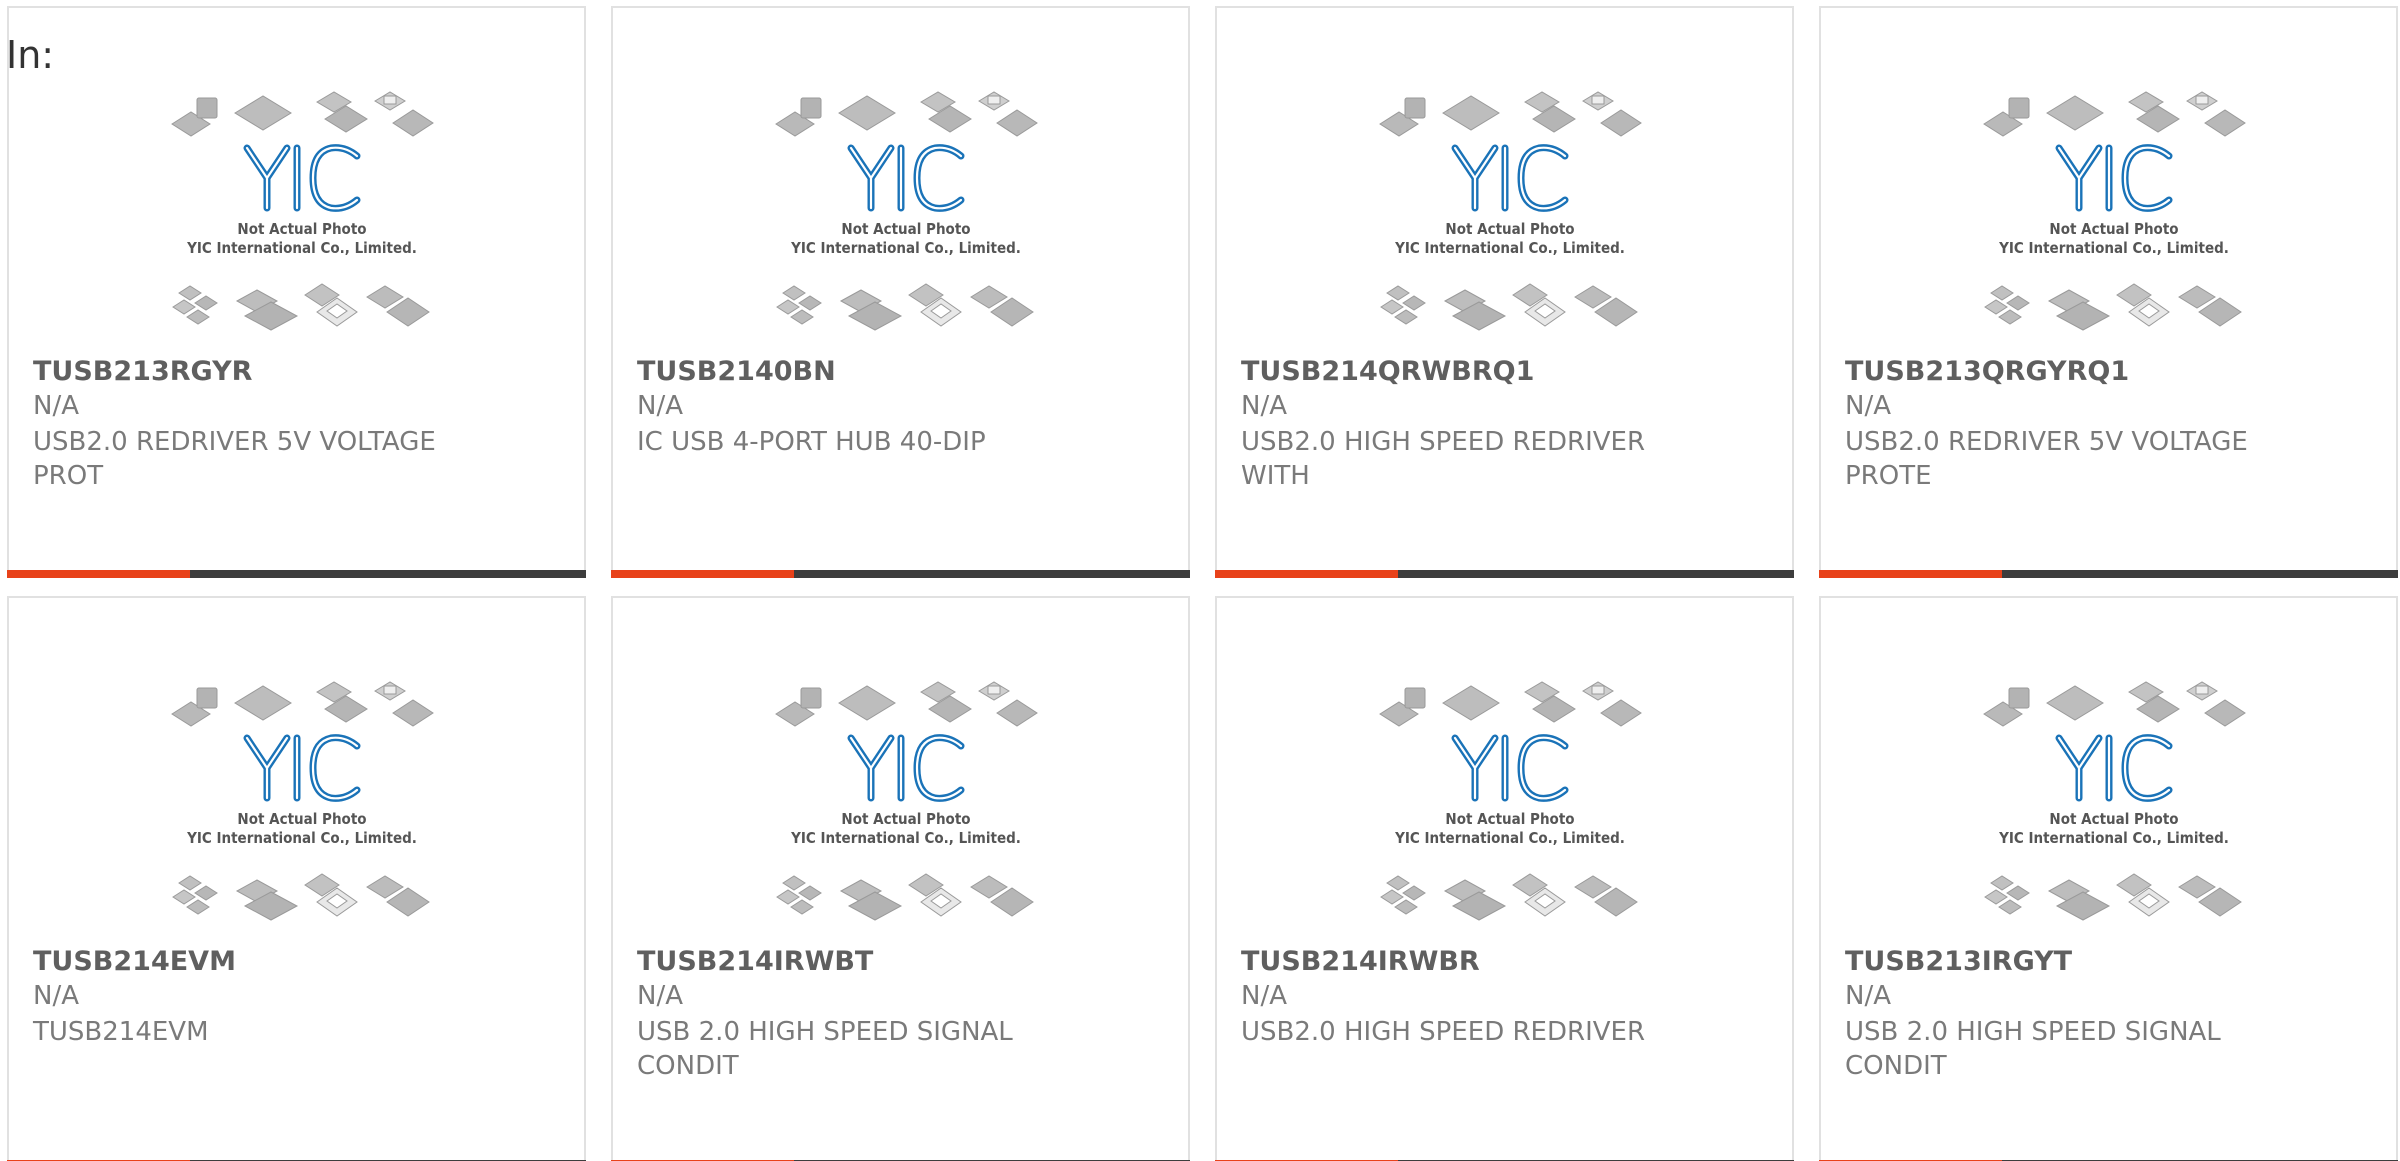 Image resolution: width=2400 pixels, height=1161 pixels. I want to click on product-description: USB2.0 HIGH SPEED REDRIVER WITH, so click(1443, 459).